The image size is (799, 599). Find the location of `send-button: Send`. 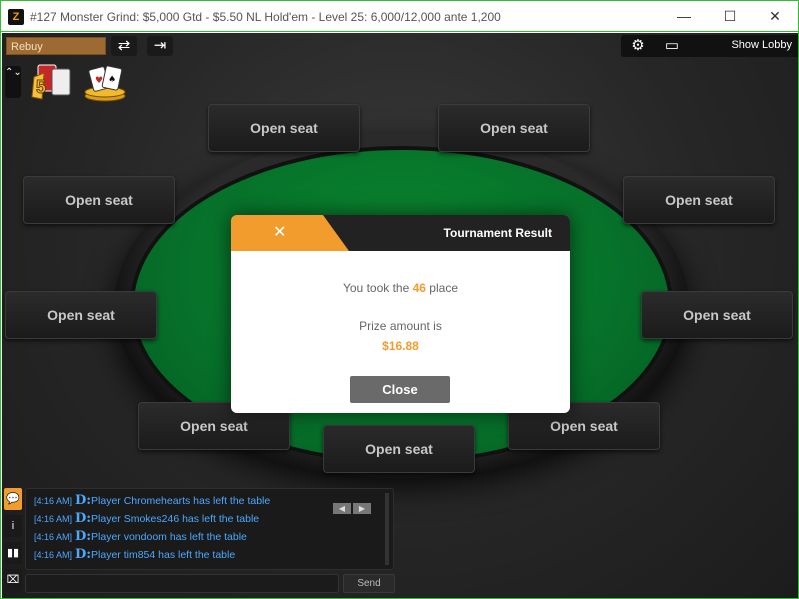

send-button: Send is located at coordinates (369, 583).